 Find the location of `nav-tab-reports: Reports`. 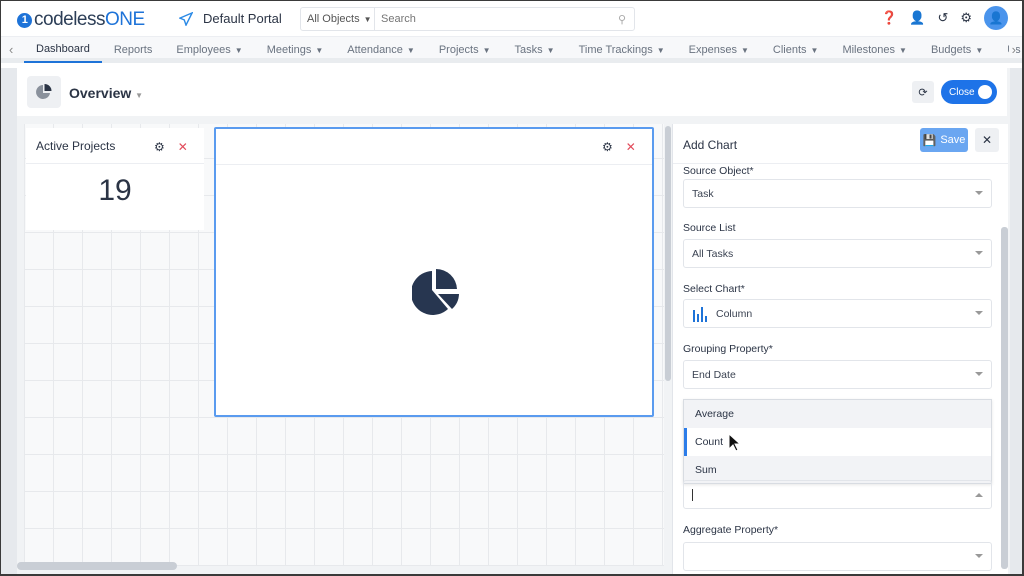

nav-tab-reports: Reports is located at coordinates (133, 50).